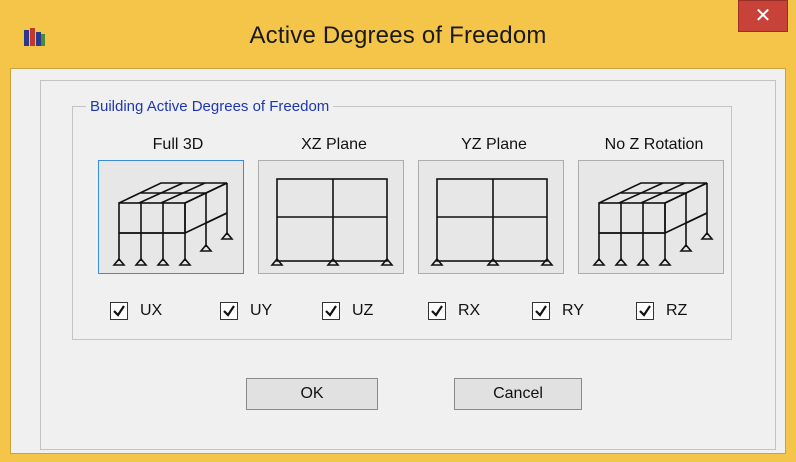 The height and width of the screenshot is (462, 796). I want to click on no-z-rotation-frame-icon, so click(653, 224).